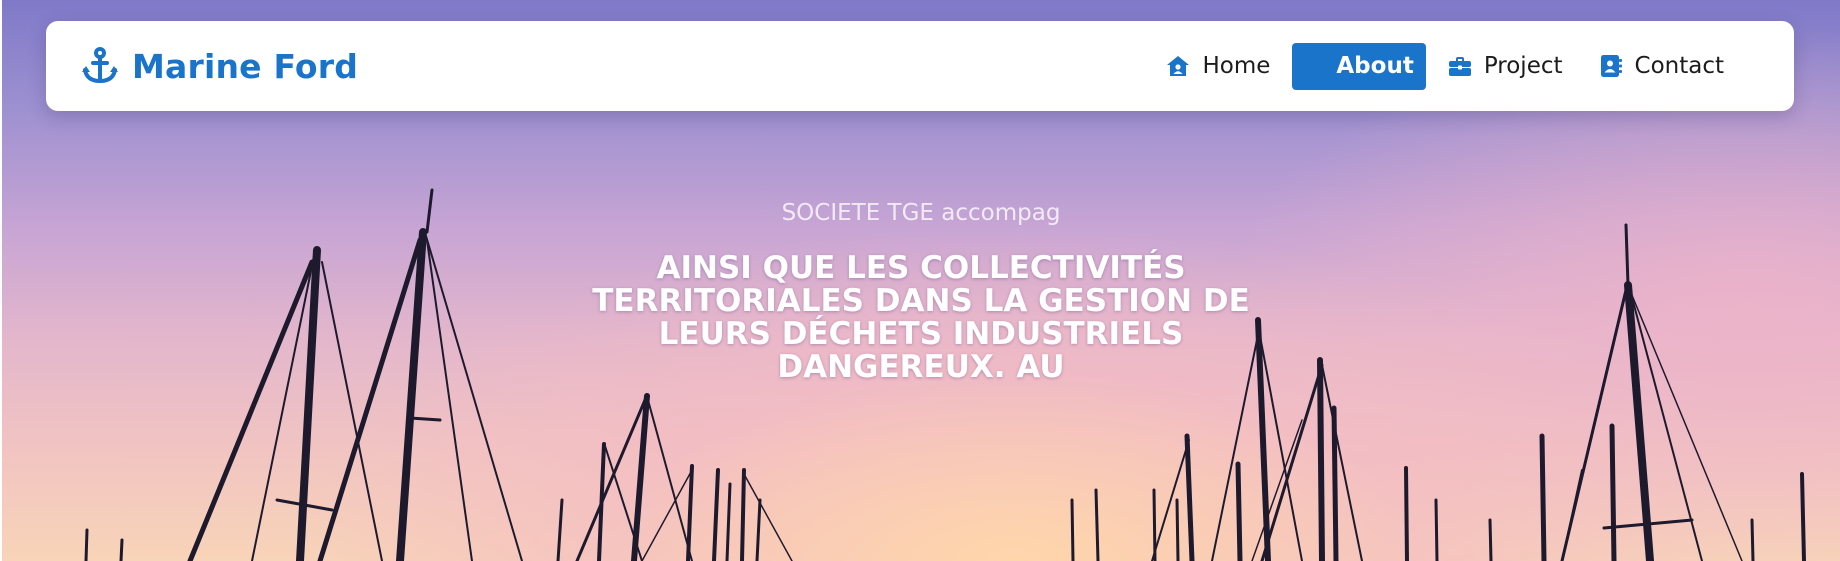  I want to click on nav-item-project: Project, so click(1505, 66).